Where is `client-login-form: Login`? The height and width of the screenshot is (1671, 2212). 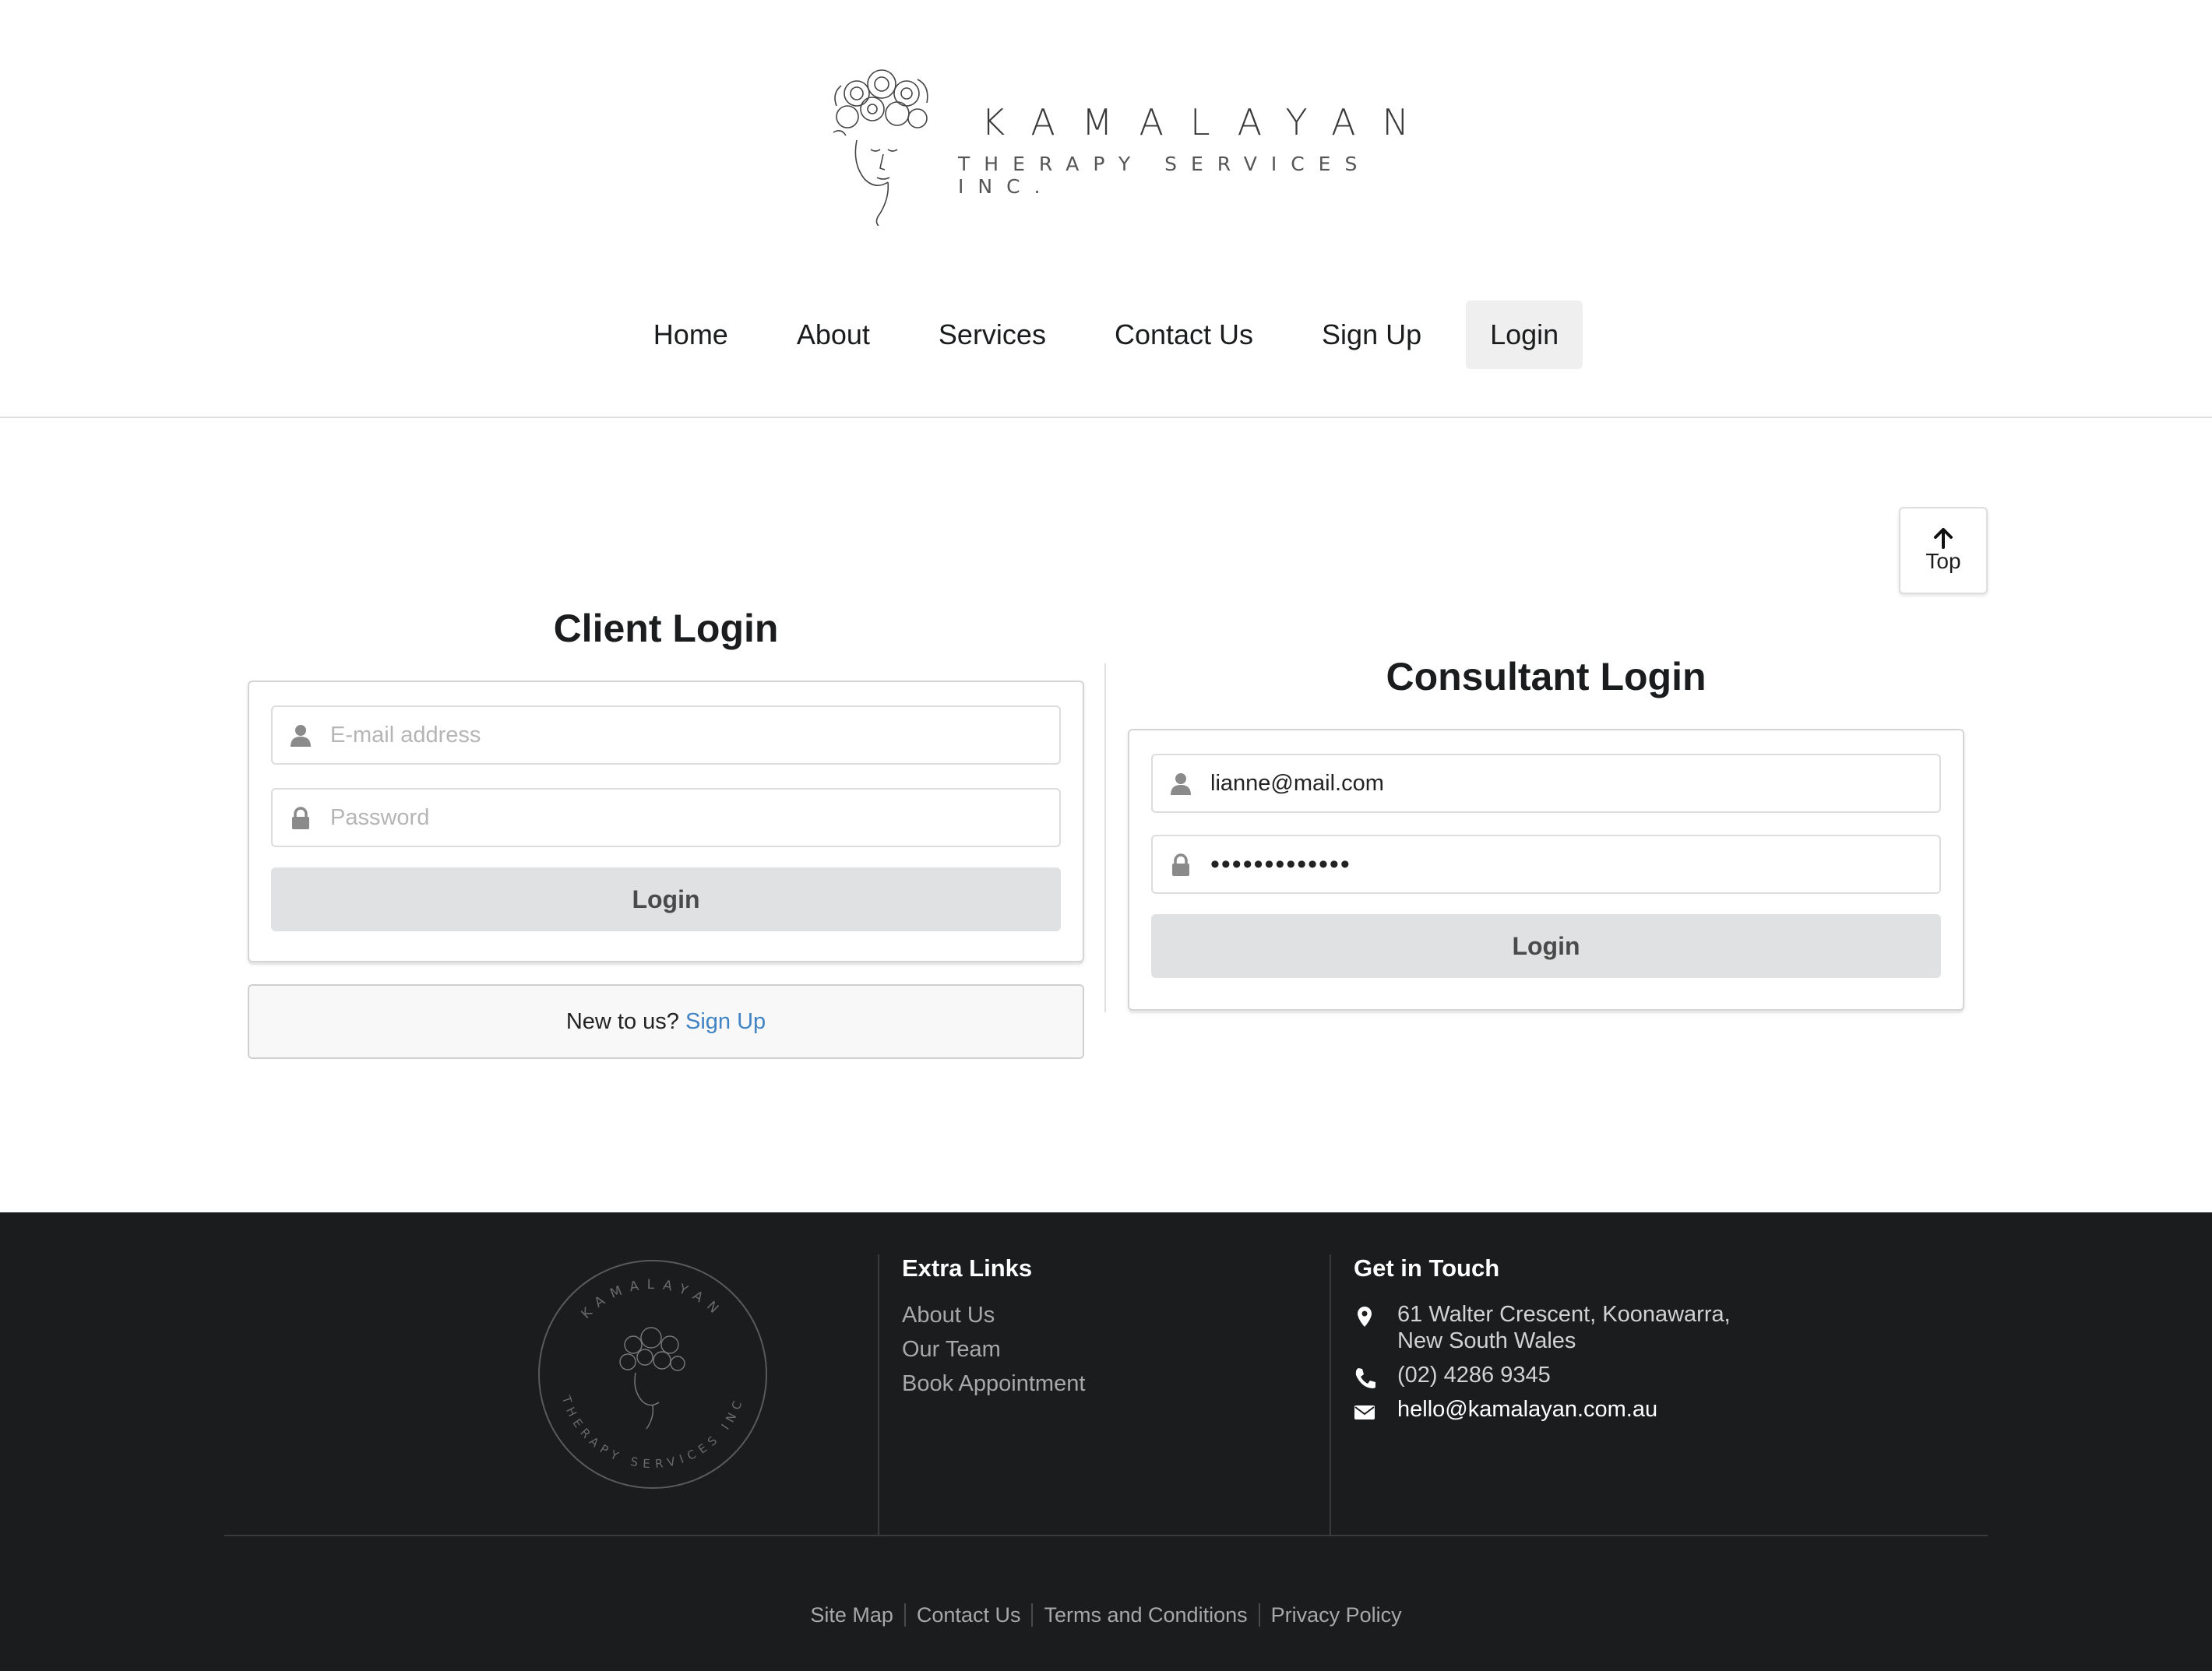 client-login-form: Login is located at coordinates (666, 821).